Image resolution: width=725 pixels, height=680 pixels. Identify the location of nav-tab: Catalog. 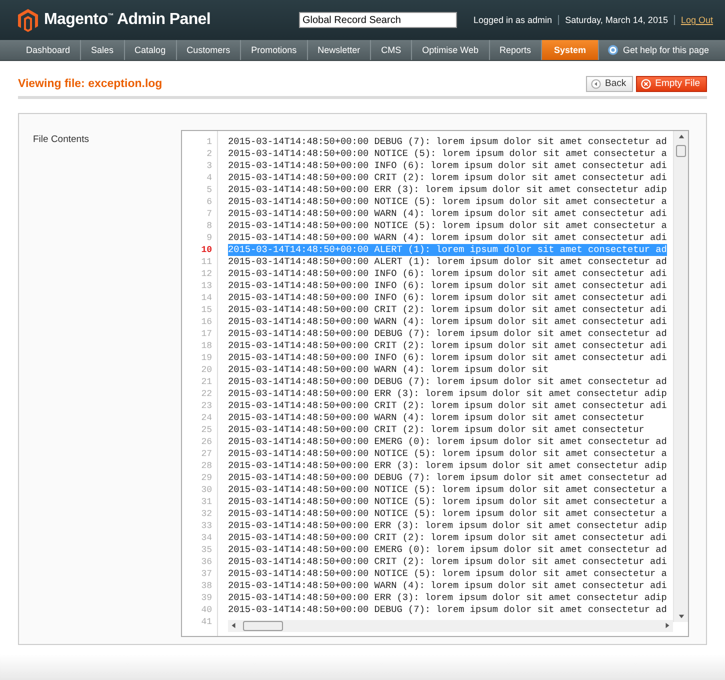
(150, 50).